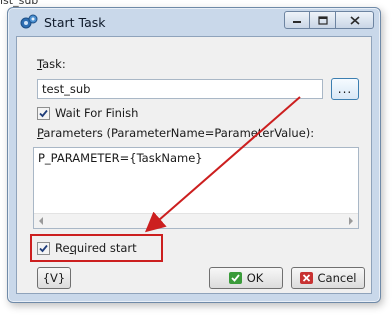 The image size is (392, 315). Describe the element at coordinates (235, 278) in the screenshot. I see `ok-check-icon` at that location.